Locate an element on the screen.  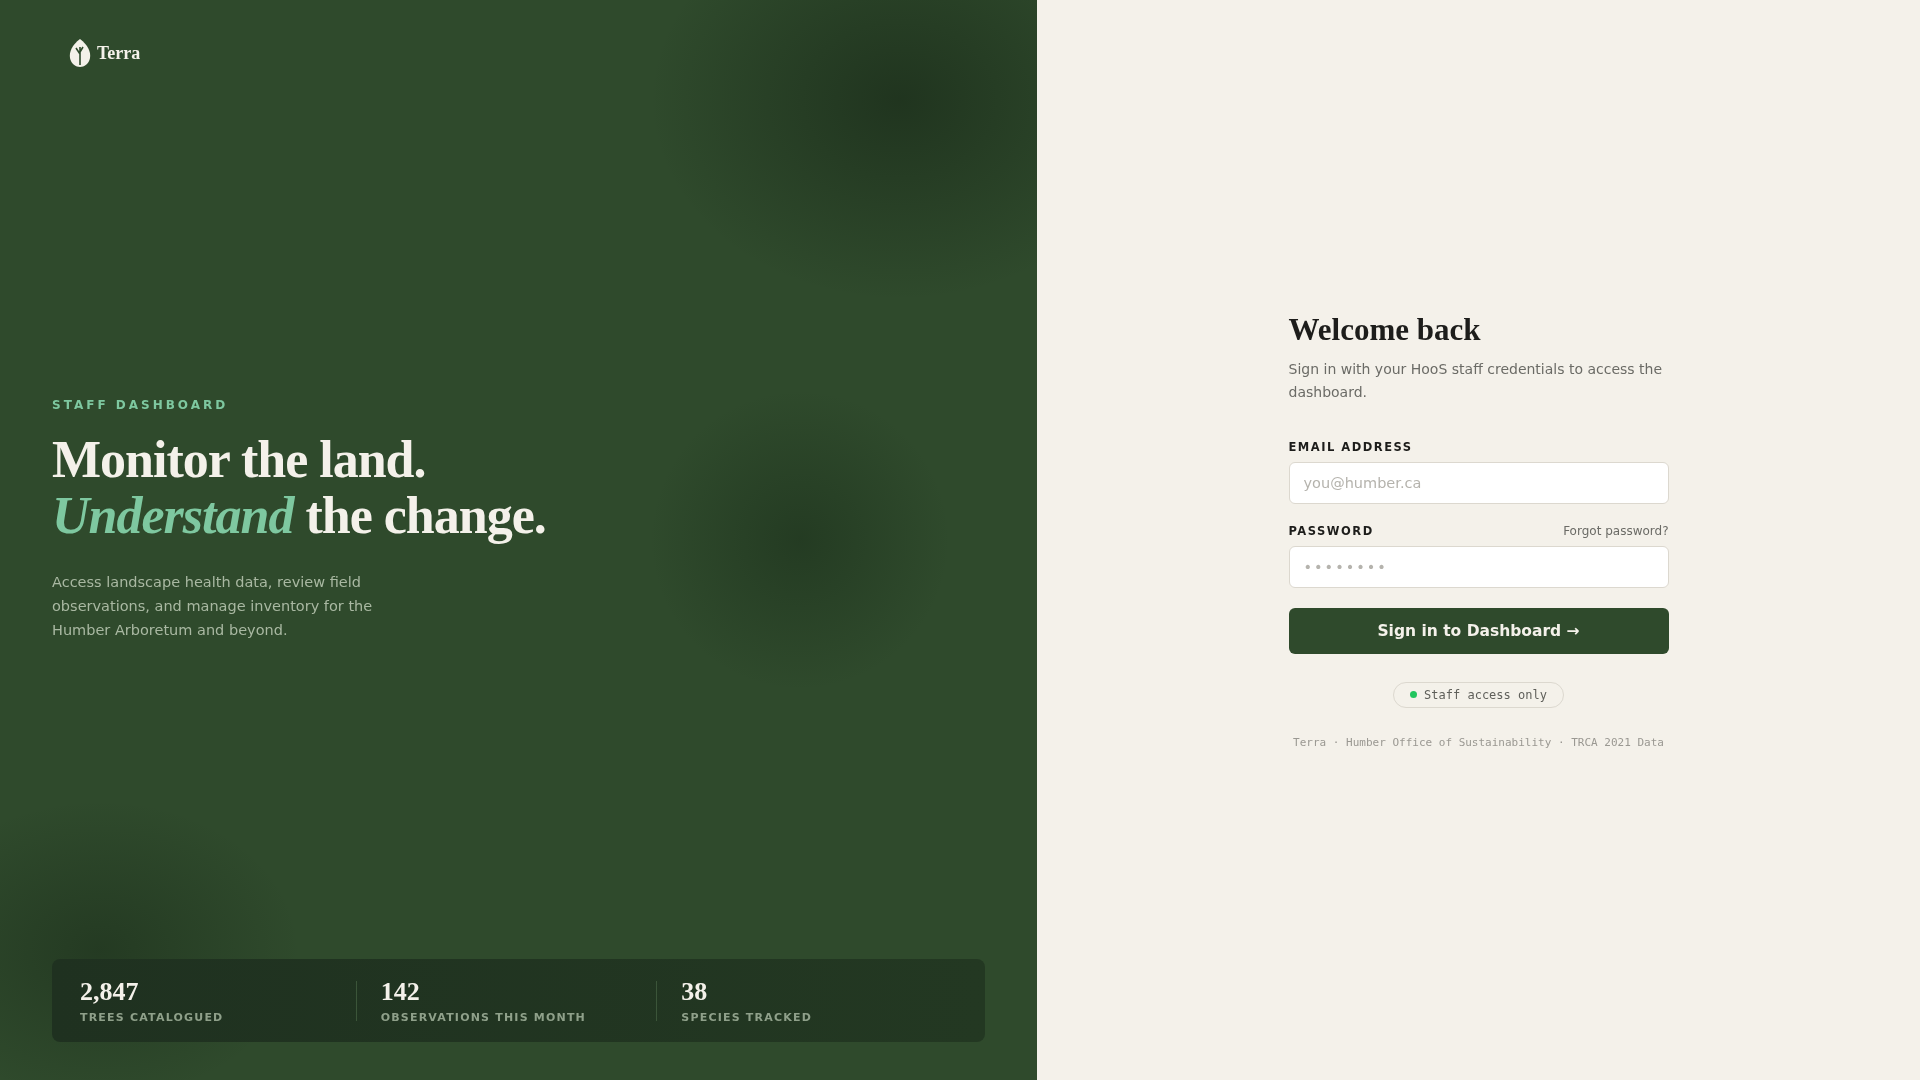
stat-value: 38 is located at coordinates (694, 992).